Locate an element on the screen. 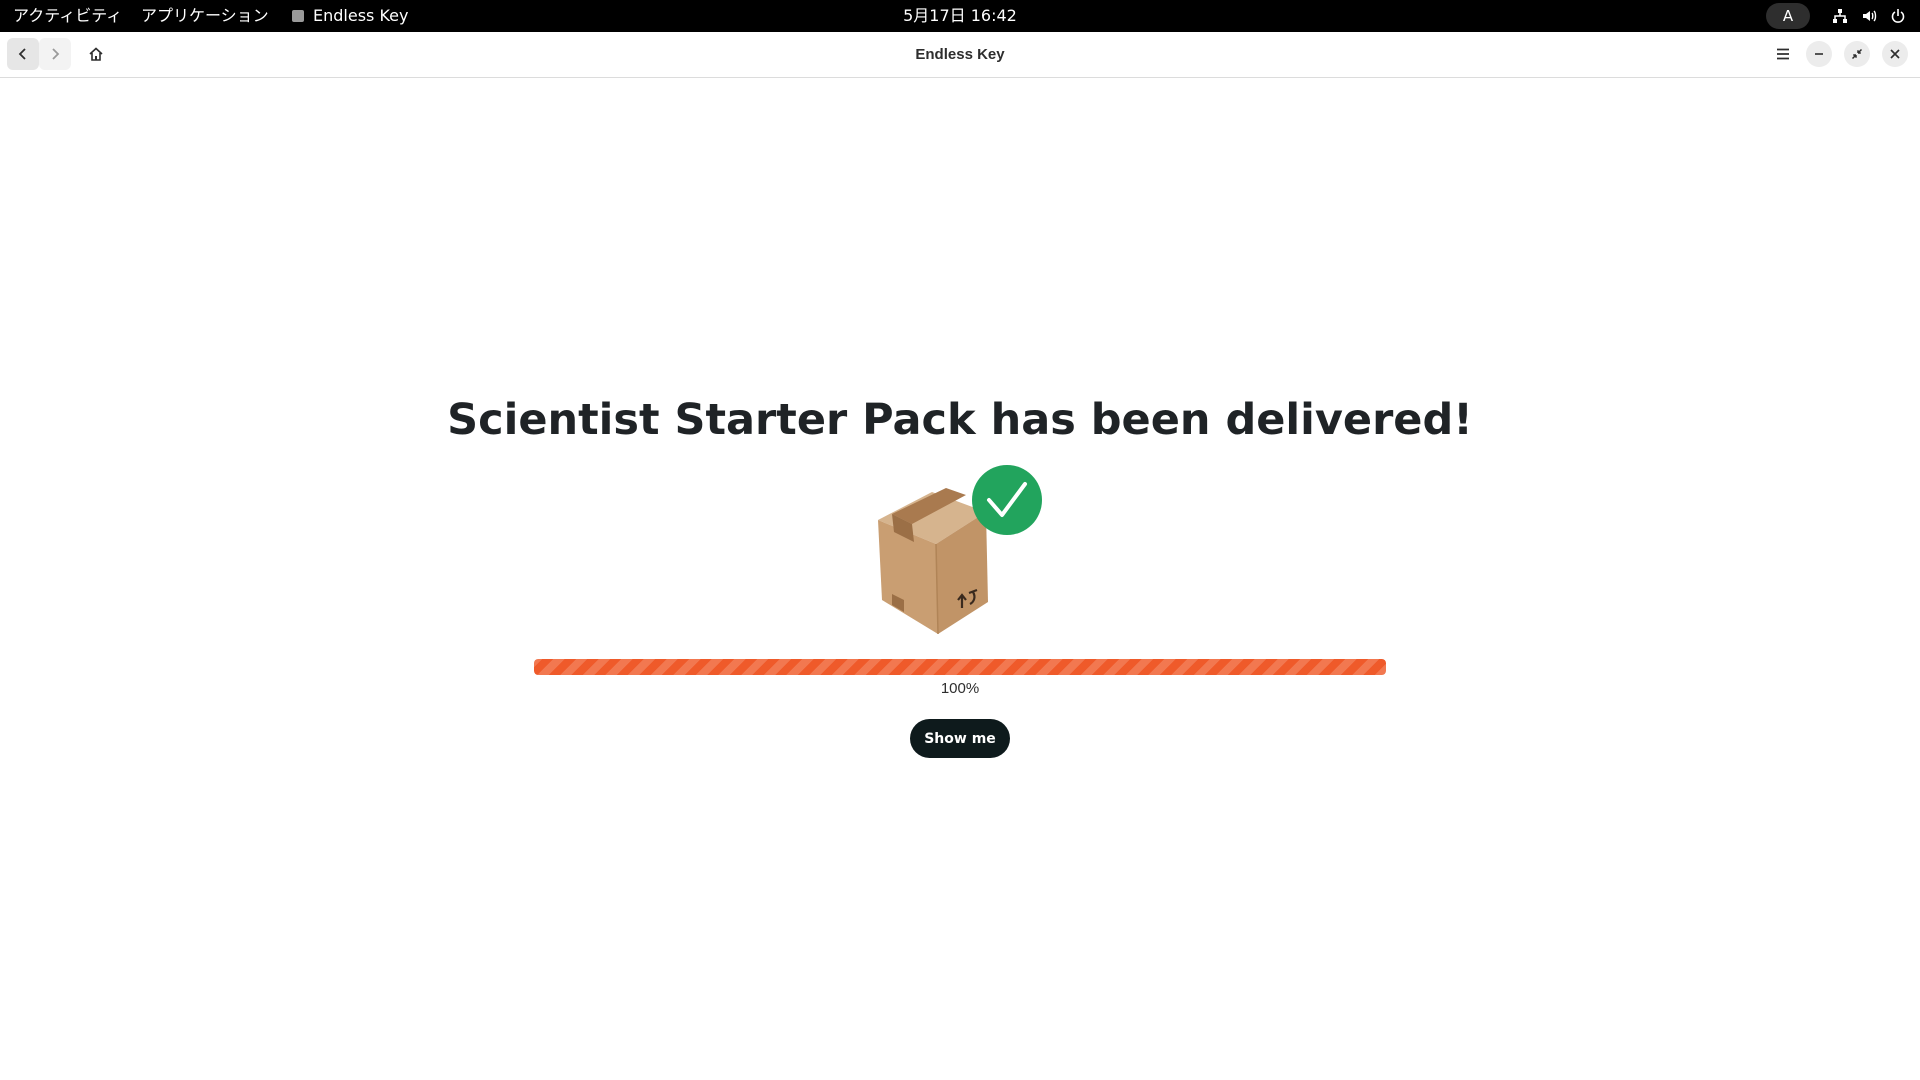 The width and height of the screenshot is (1920, 1080). menu-icon is located at coordinates (1783, 54).